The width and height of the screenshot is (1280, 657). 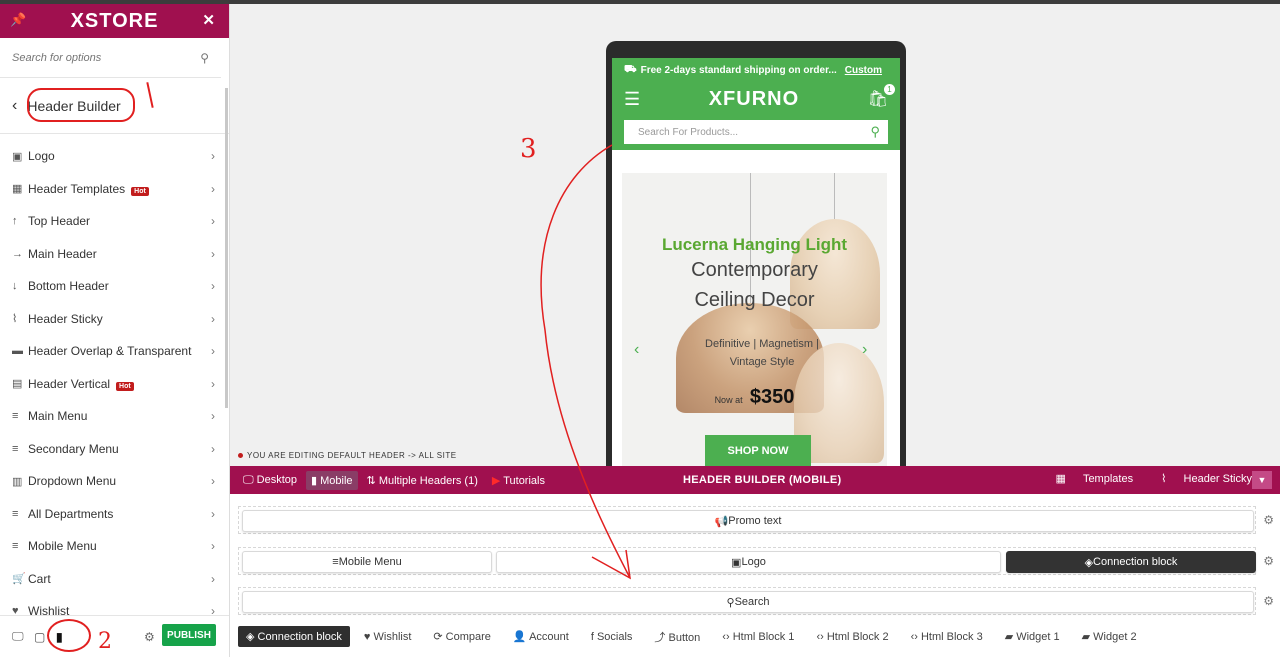 I want to click on sidebar-item-header-overlap: ▬ Header Overlap & Transparent ›, so click(x=114, y=351).